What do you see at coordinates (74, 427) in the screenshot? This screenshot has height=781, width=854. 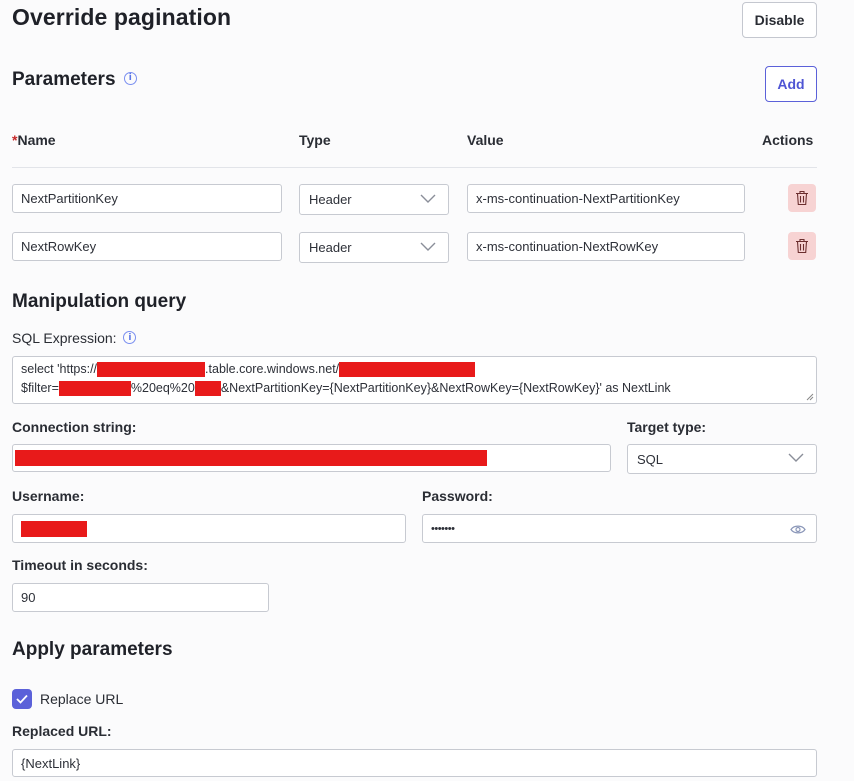 I see `connection-string-label: Connection string:` at bounding box center [74, 427].